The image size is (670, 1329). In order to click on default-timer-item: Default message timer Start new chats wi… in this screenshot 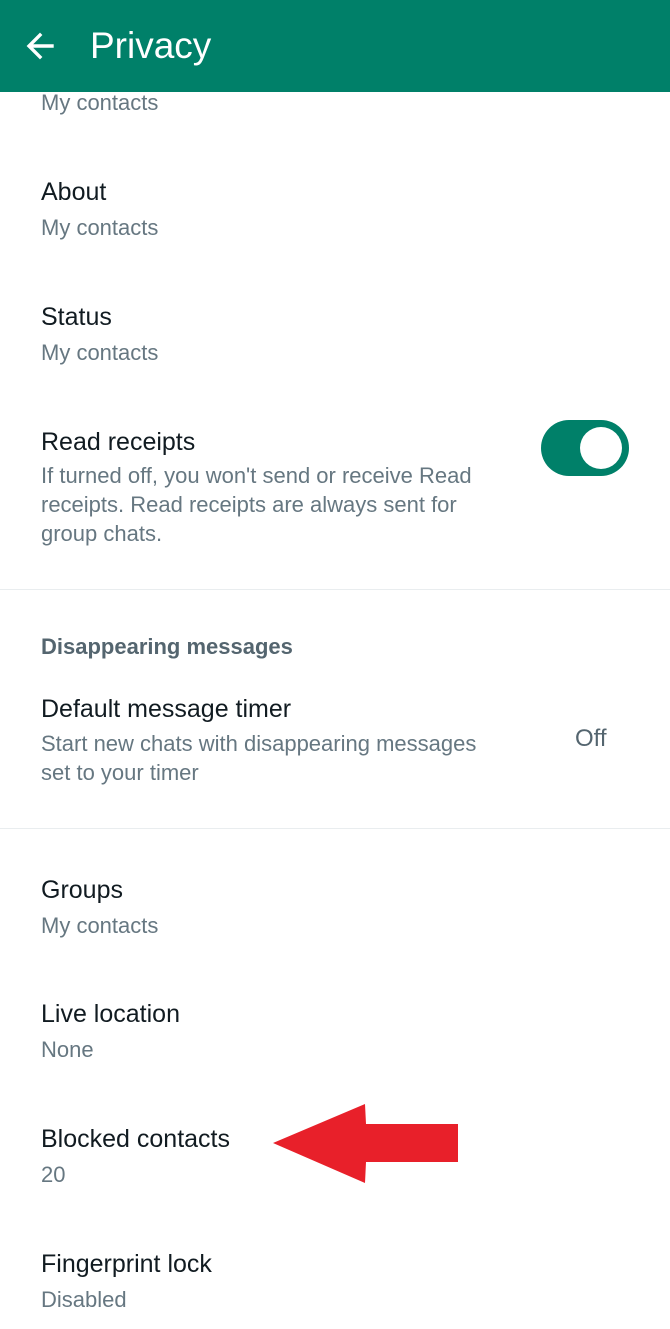, I will do `click(335, 742)`.